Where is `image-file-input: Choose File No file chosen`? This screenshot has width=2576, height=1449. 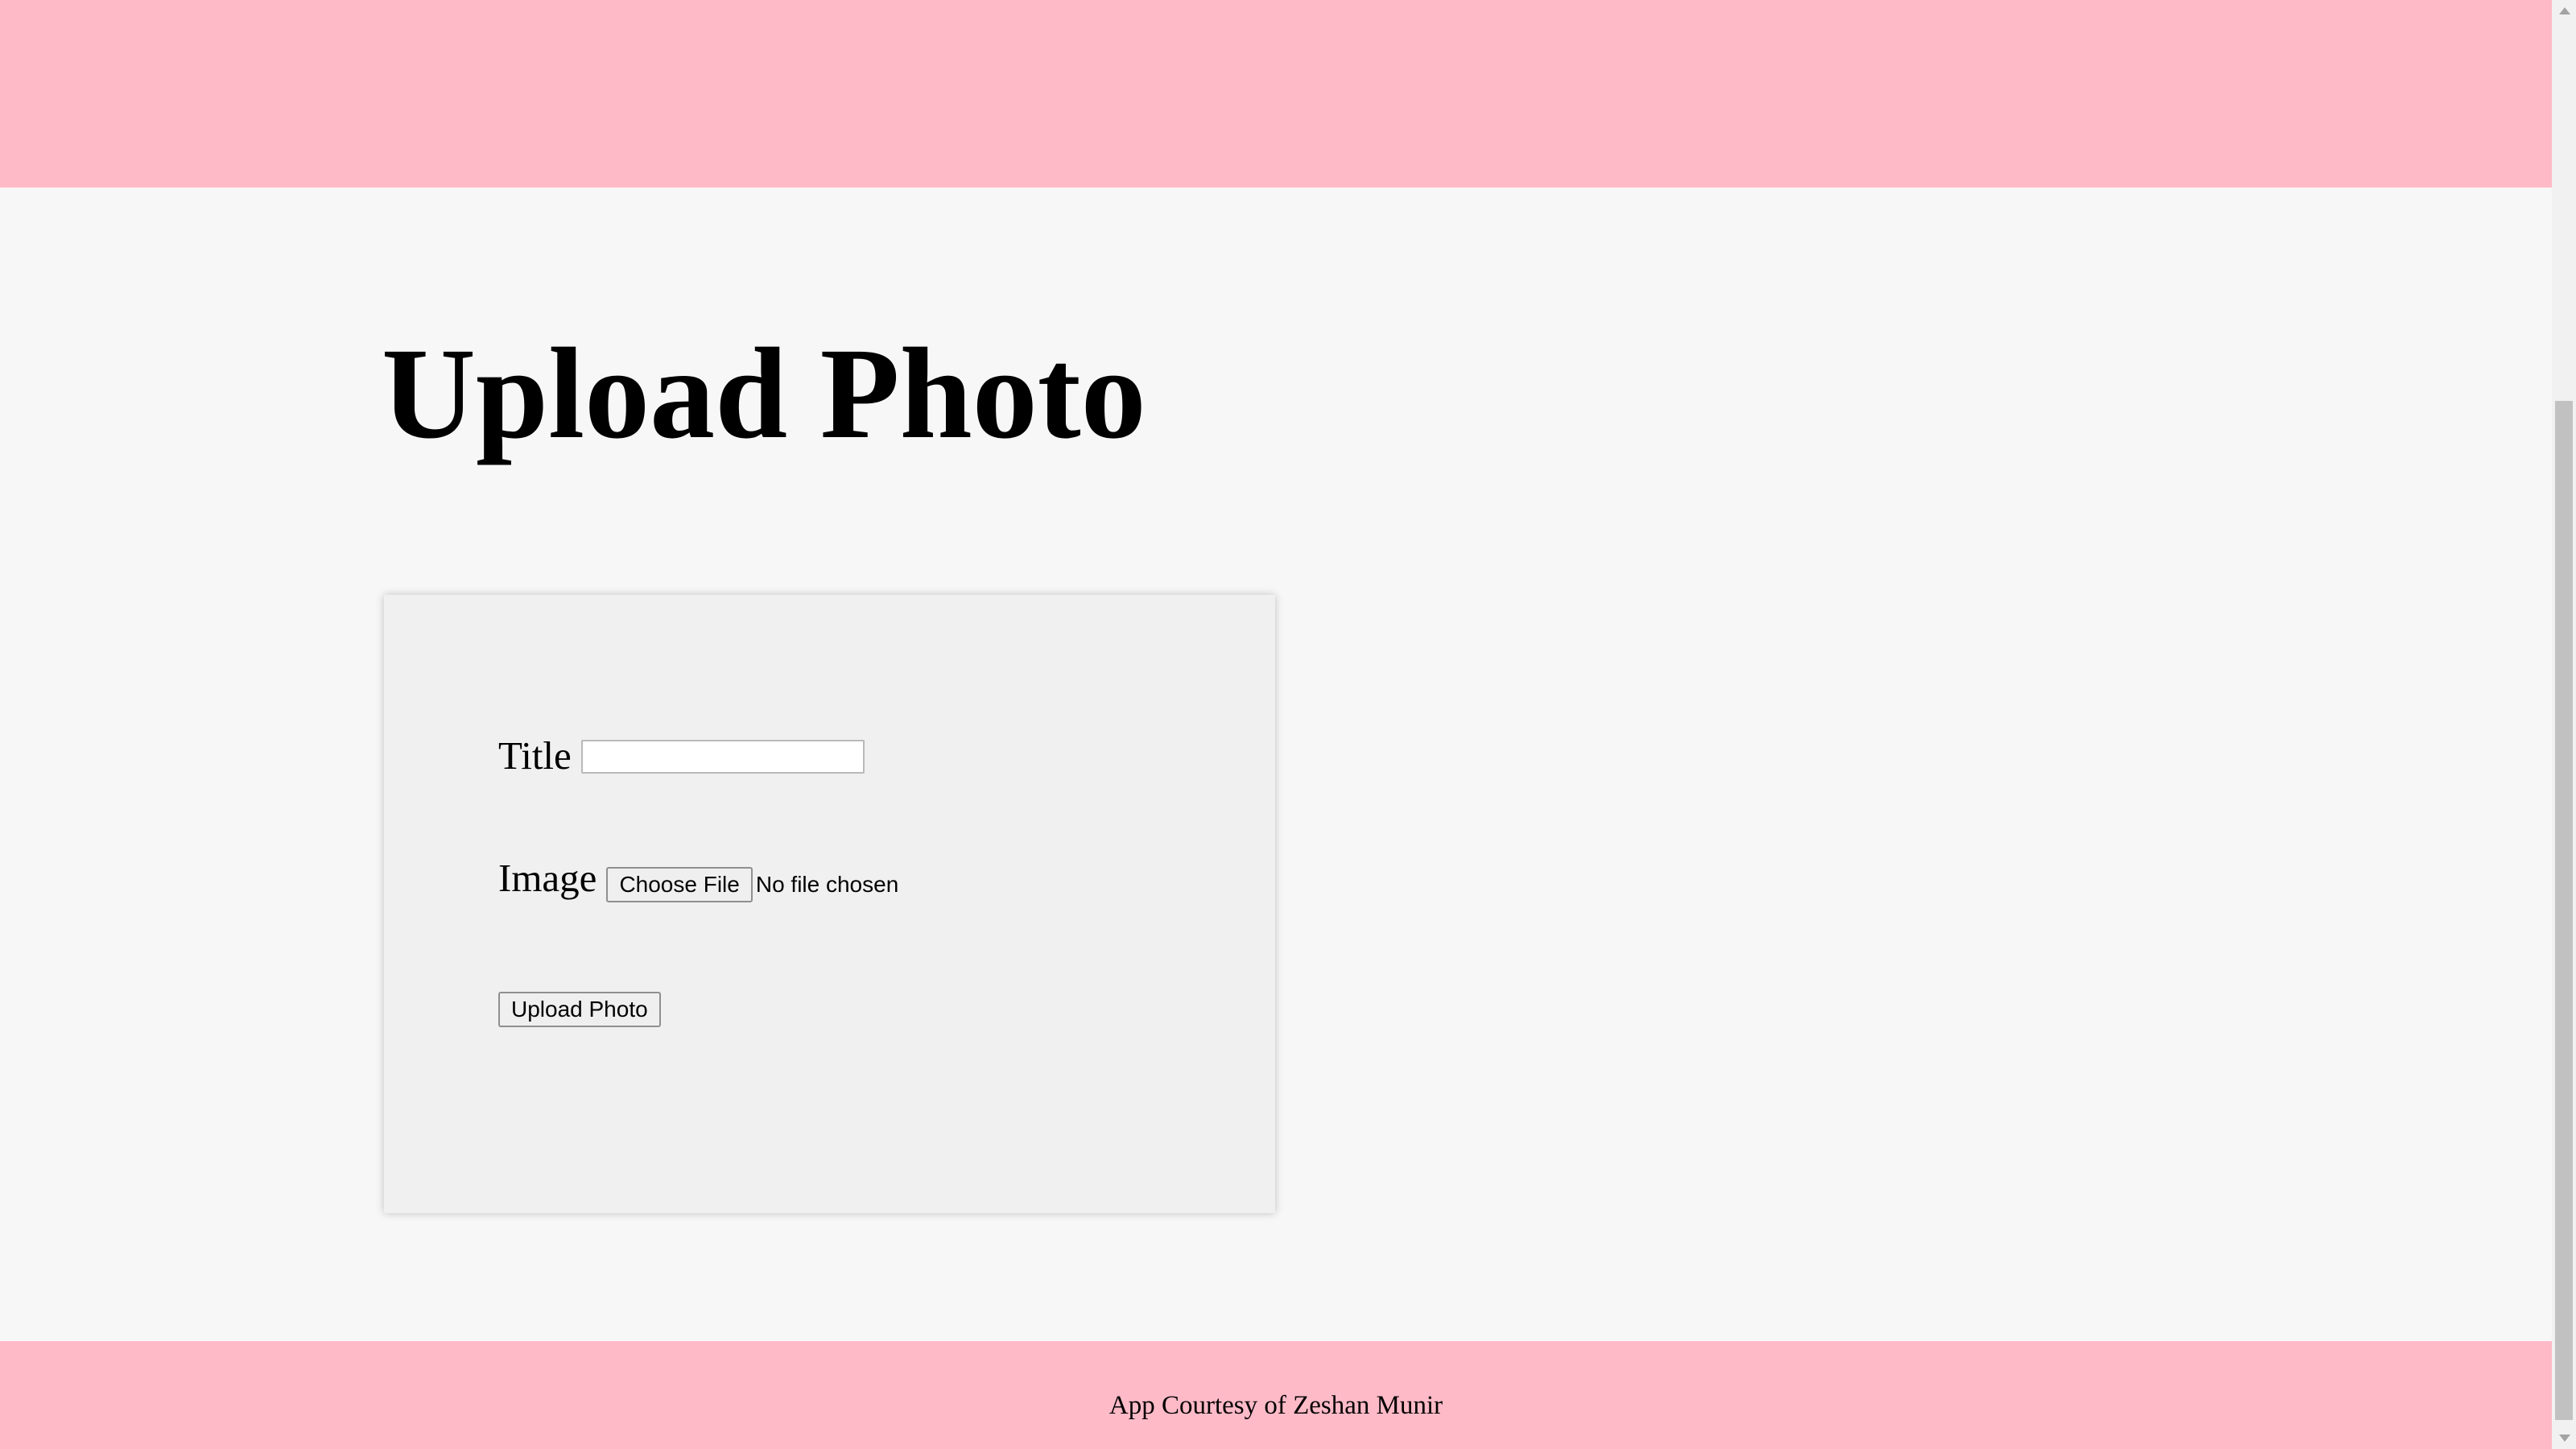
image-file-input: Choose File No file chosen is located at coordinates (752, 885).